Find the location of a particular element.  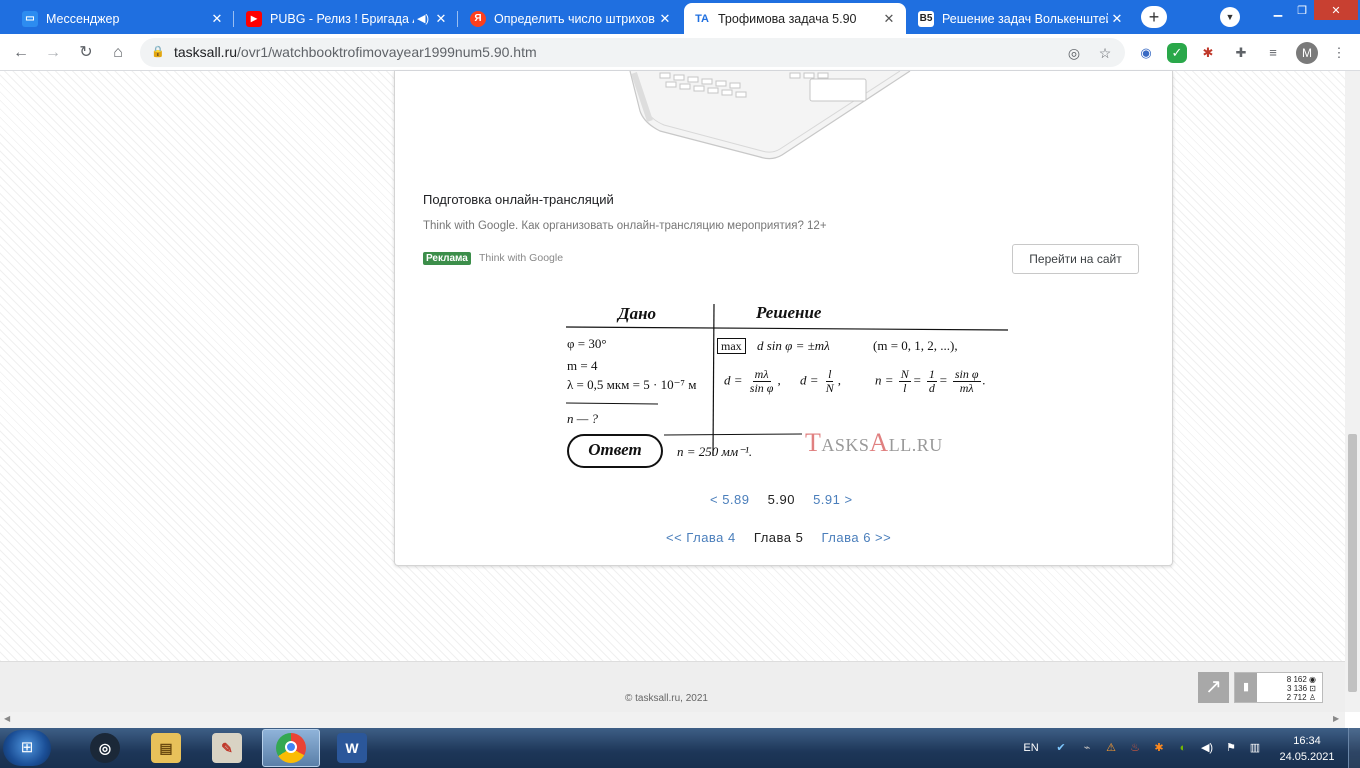

avatar: M is located at coordinates (1307, 53).